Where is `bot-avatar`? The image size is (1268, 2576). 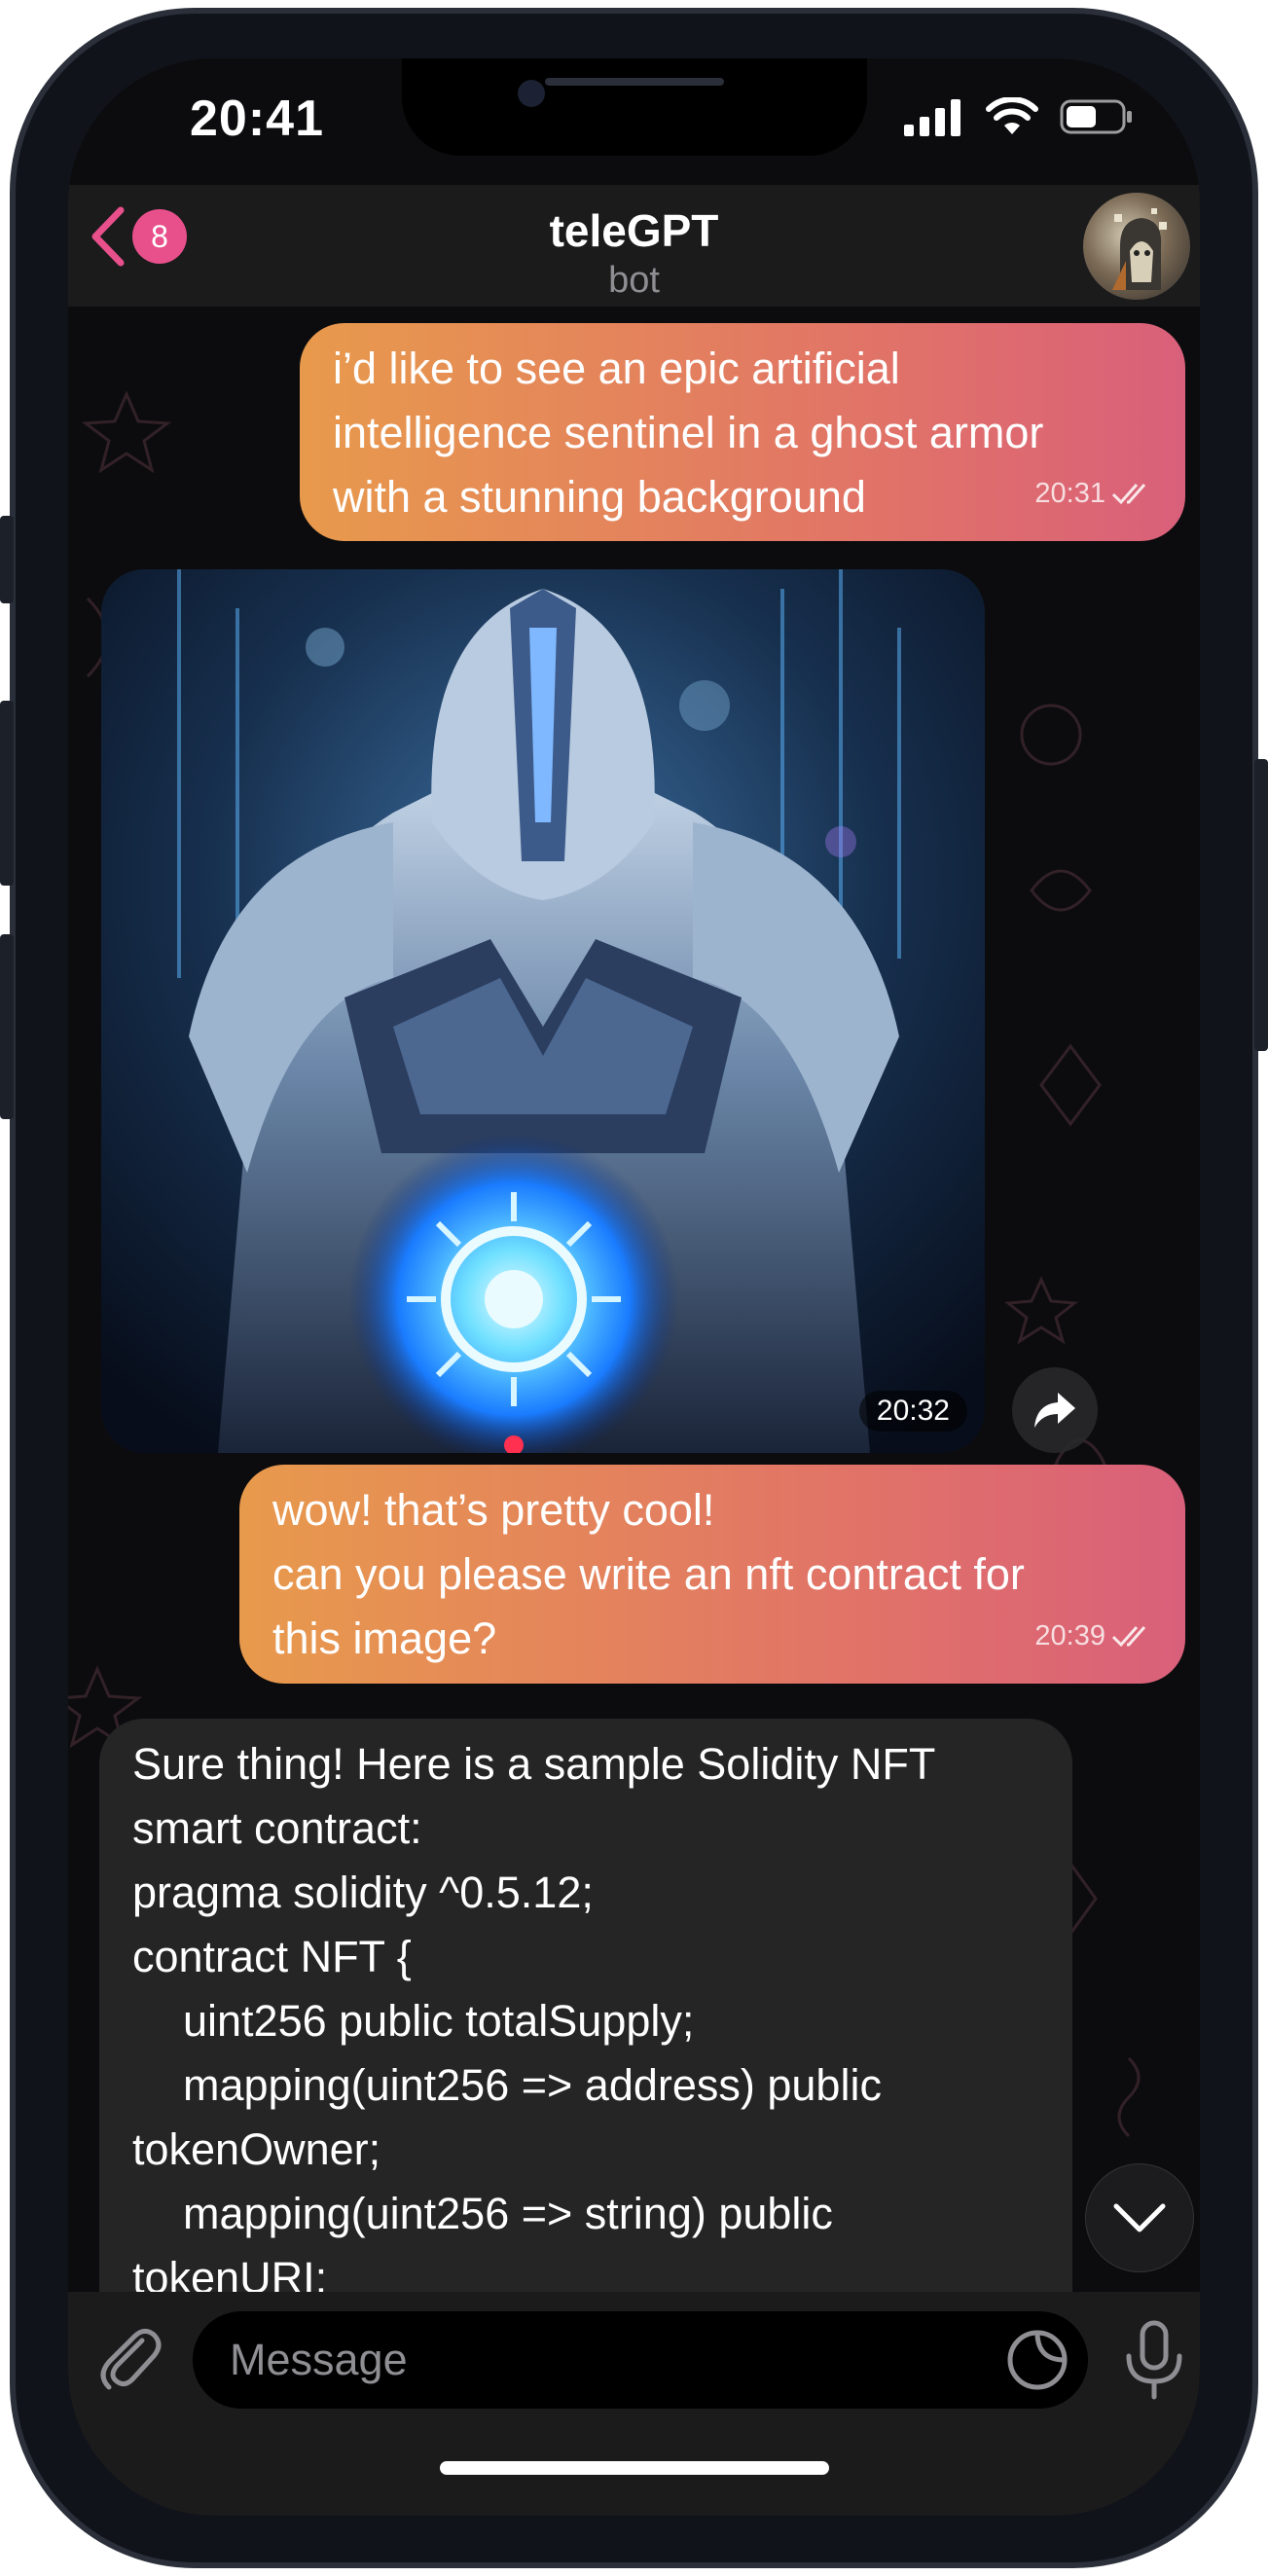 bot-avatar is located at coordinates (1136, 246).